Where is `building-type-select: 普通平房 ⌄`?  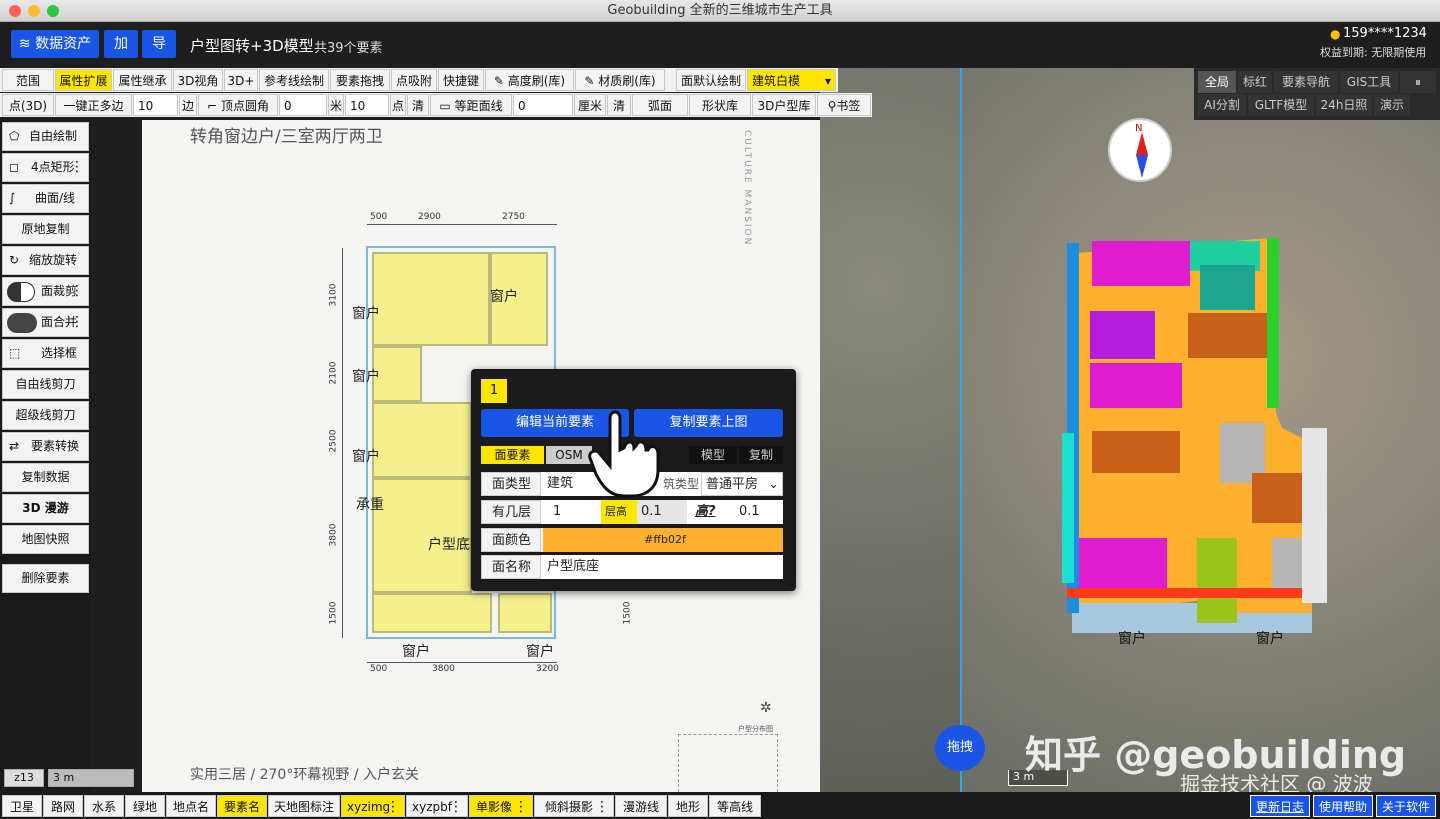 building-type-select: 普通平房 ⌄ is located at coordinates (742, 484).